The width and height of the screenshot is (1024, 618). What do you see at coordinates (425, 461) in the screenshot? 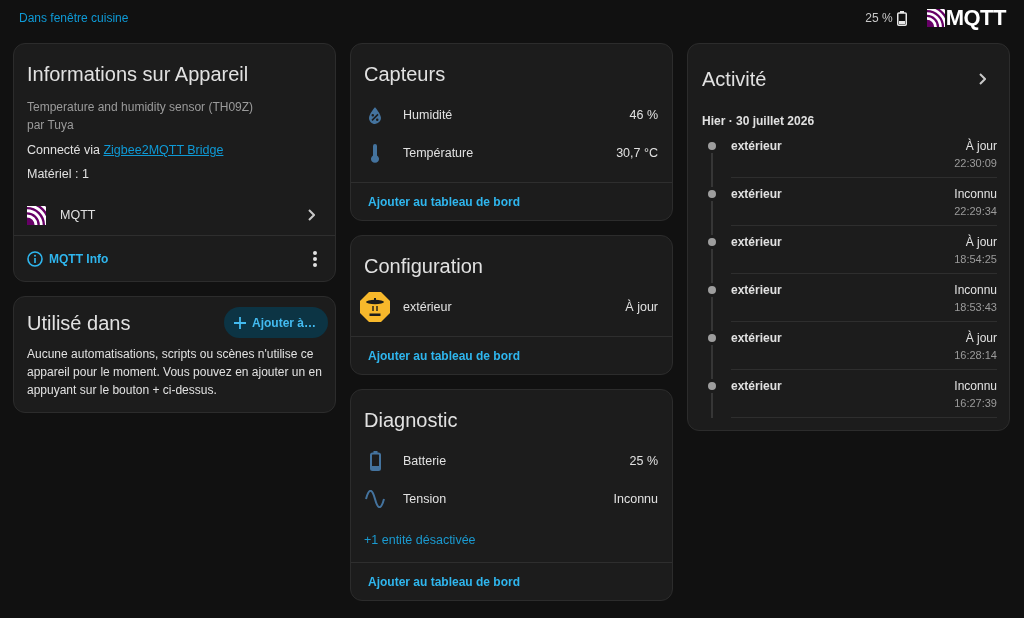
I see `entity-name: Batterie` at bounding box center [425, 461].